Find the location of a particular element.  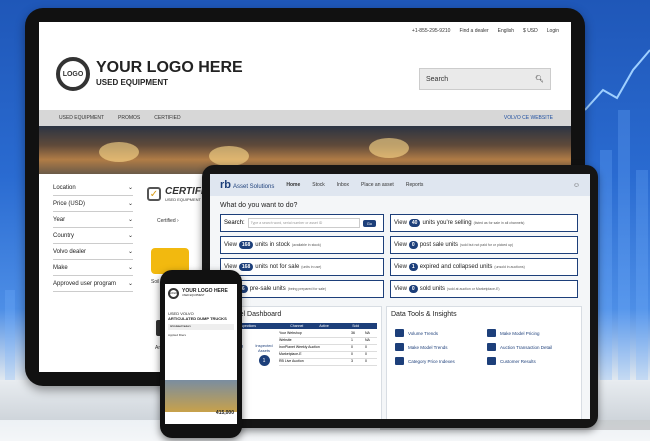

logo-subtitle: USED EQUIPMENT is located at coordinates (132, 82).